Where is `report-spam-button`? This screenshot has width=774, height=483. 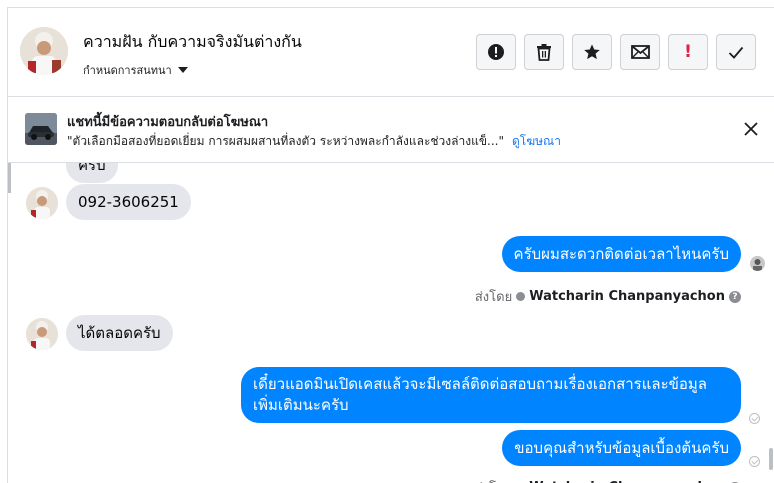 report-spam-button is located at coordinates (496, 52).